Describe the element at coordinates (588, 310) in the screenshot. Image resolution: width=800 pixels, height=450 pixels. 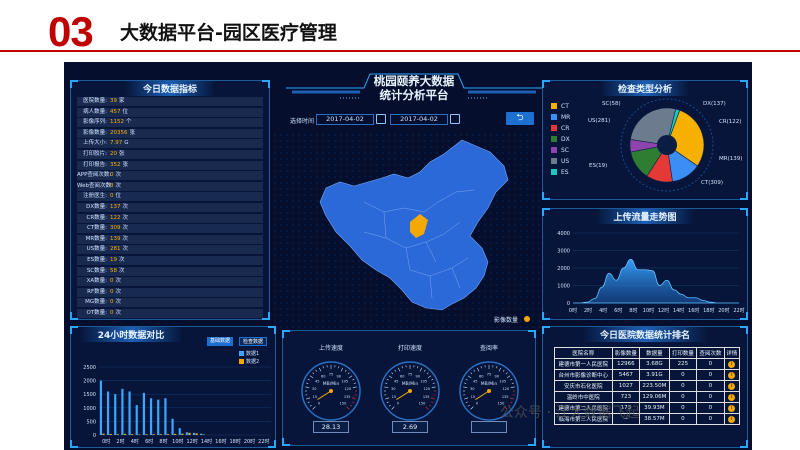
I see `x-tick-label: 2时` at that location.